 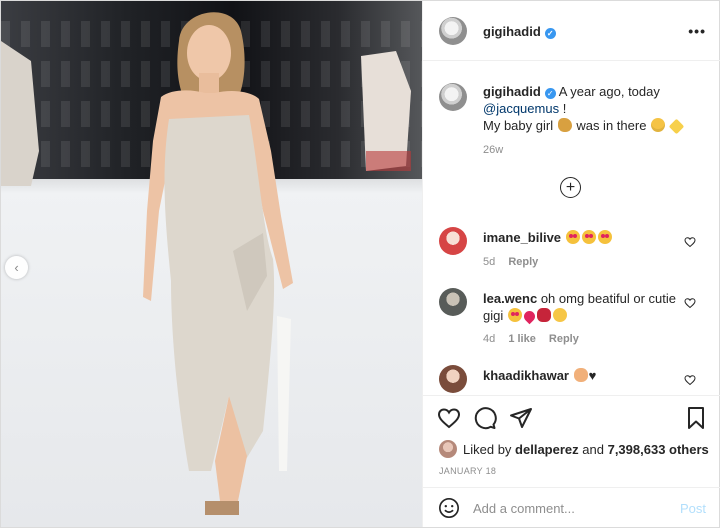 What do you see at coordinates (593, 449) in the screenshot?
I see `liked-by-and: and` at bounding box center [593, 449].